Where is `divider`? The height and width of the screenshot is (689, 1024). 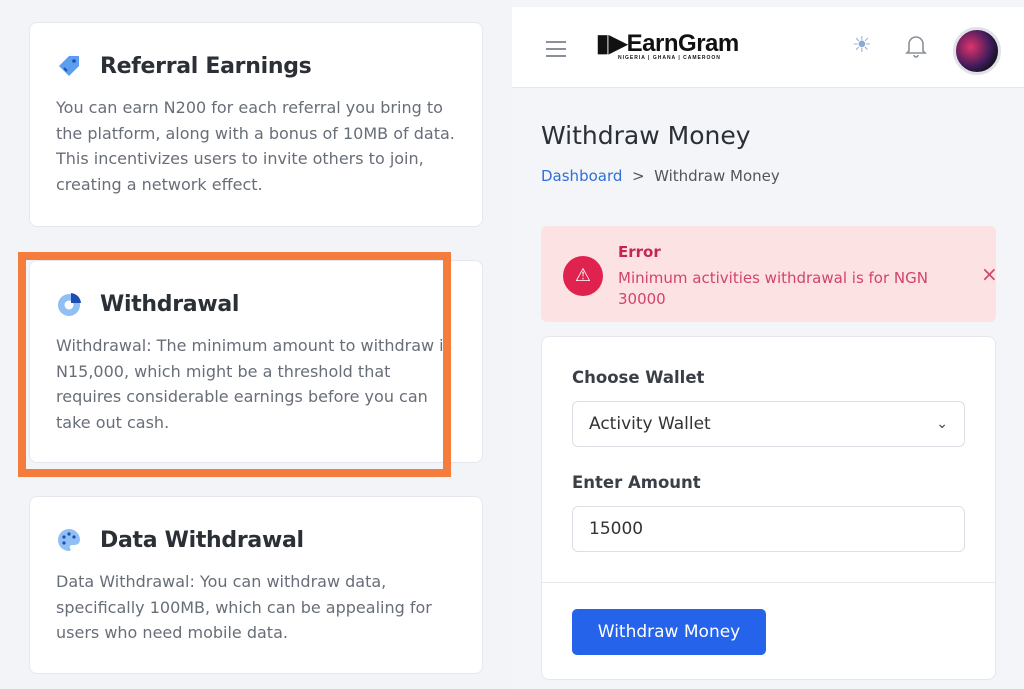
divider is located at coordinates (768, 582).